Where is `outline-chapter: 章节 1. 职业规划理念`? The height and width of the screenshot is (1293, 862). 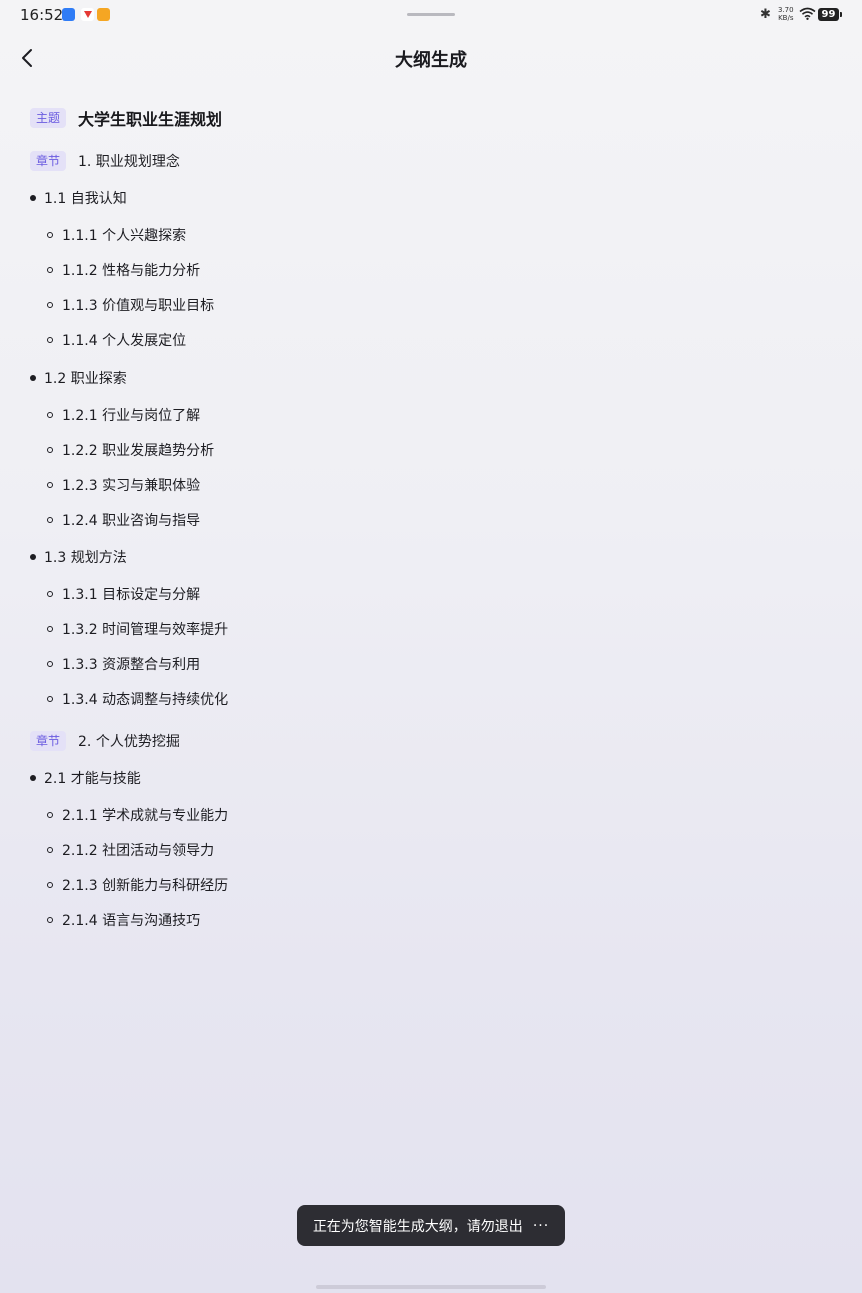
outline-chapter: 章节 1. 职业规划理念 is located at coordinates (105, 161).